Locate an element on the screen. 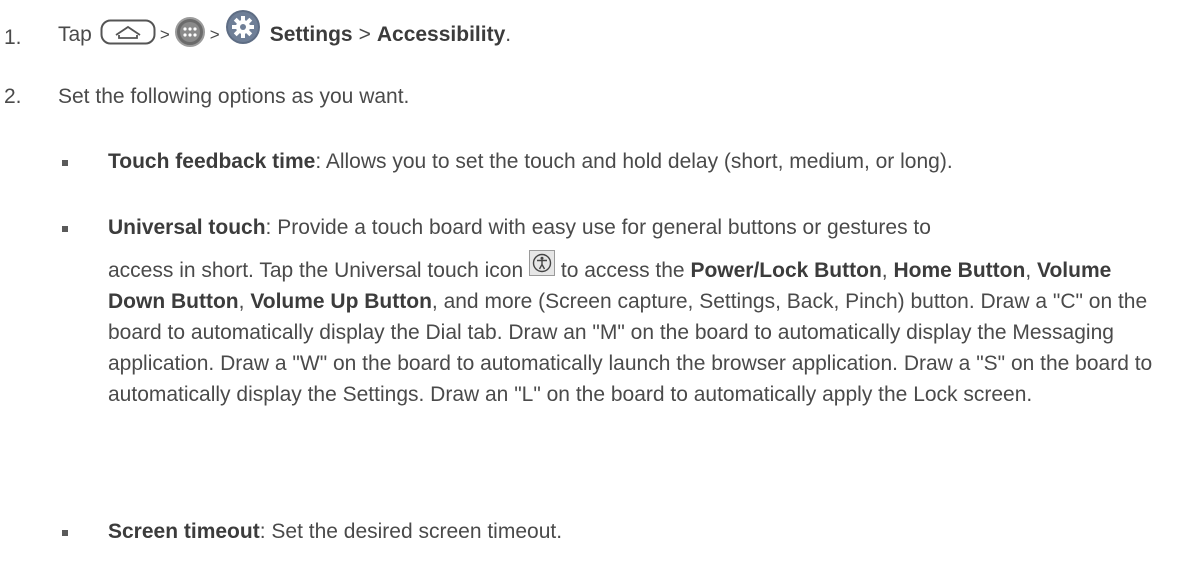 This screenshot has width=1193, height=561. option-title: Screen timeout is located at coordinates (184, 531).